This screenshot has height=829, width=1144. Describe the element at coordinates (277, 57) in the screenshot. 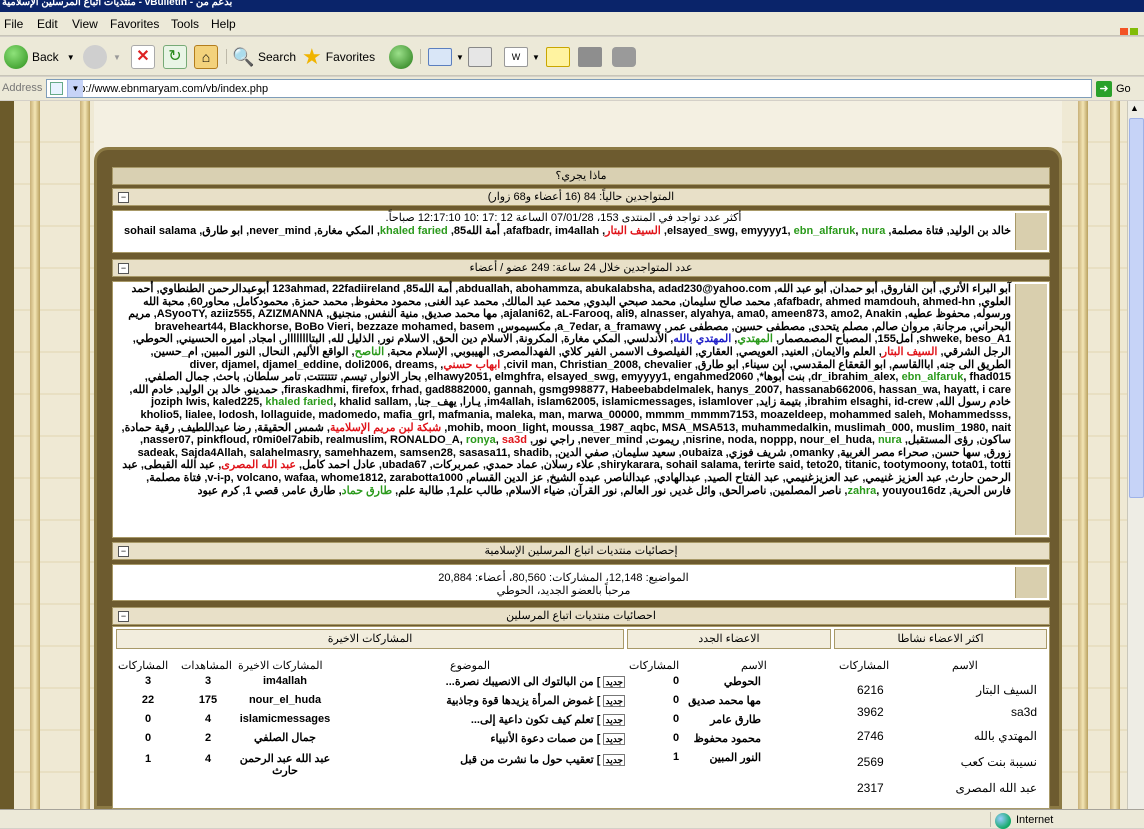

I see `search-label: Search` at that location.